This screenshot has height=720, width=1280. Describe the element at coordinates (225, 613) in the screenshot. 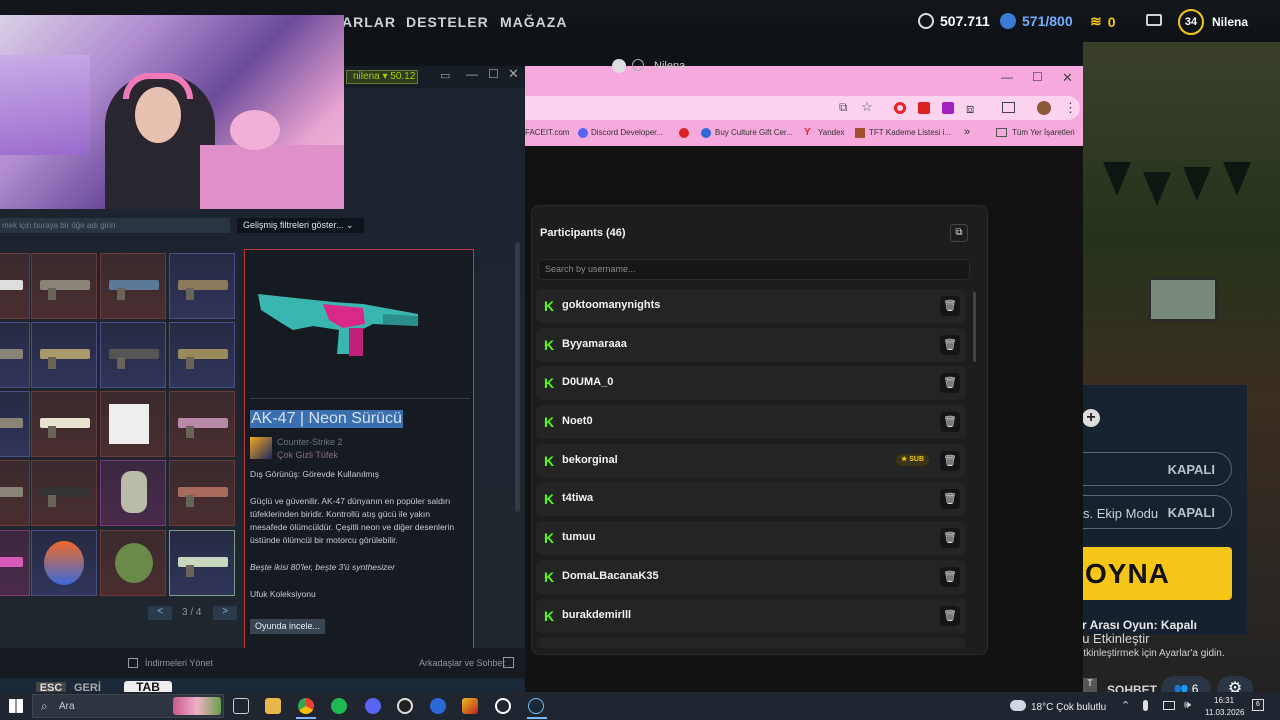

I see `next-page-button: >` at that location.